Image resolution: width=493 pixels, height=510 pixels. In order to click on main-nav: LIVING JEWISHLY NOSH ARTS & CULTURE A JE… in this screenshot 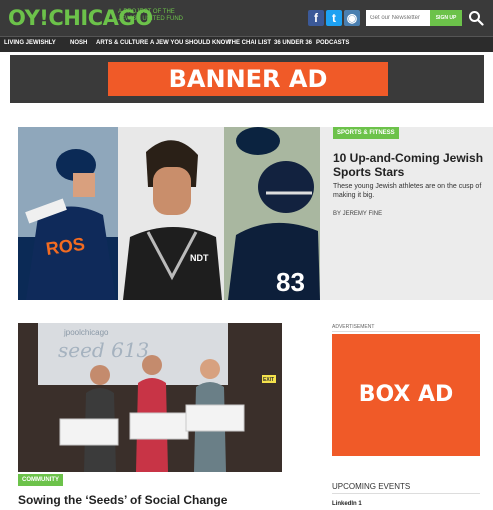, I will do `click(246, 44)`.